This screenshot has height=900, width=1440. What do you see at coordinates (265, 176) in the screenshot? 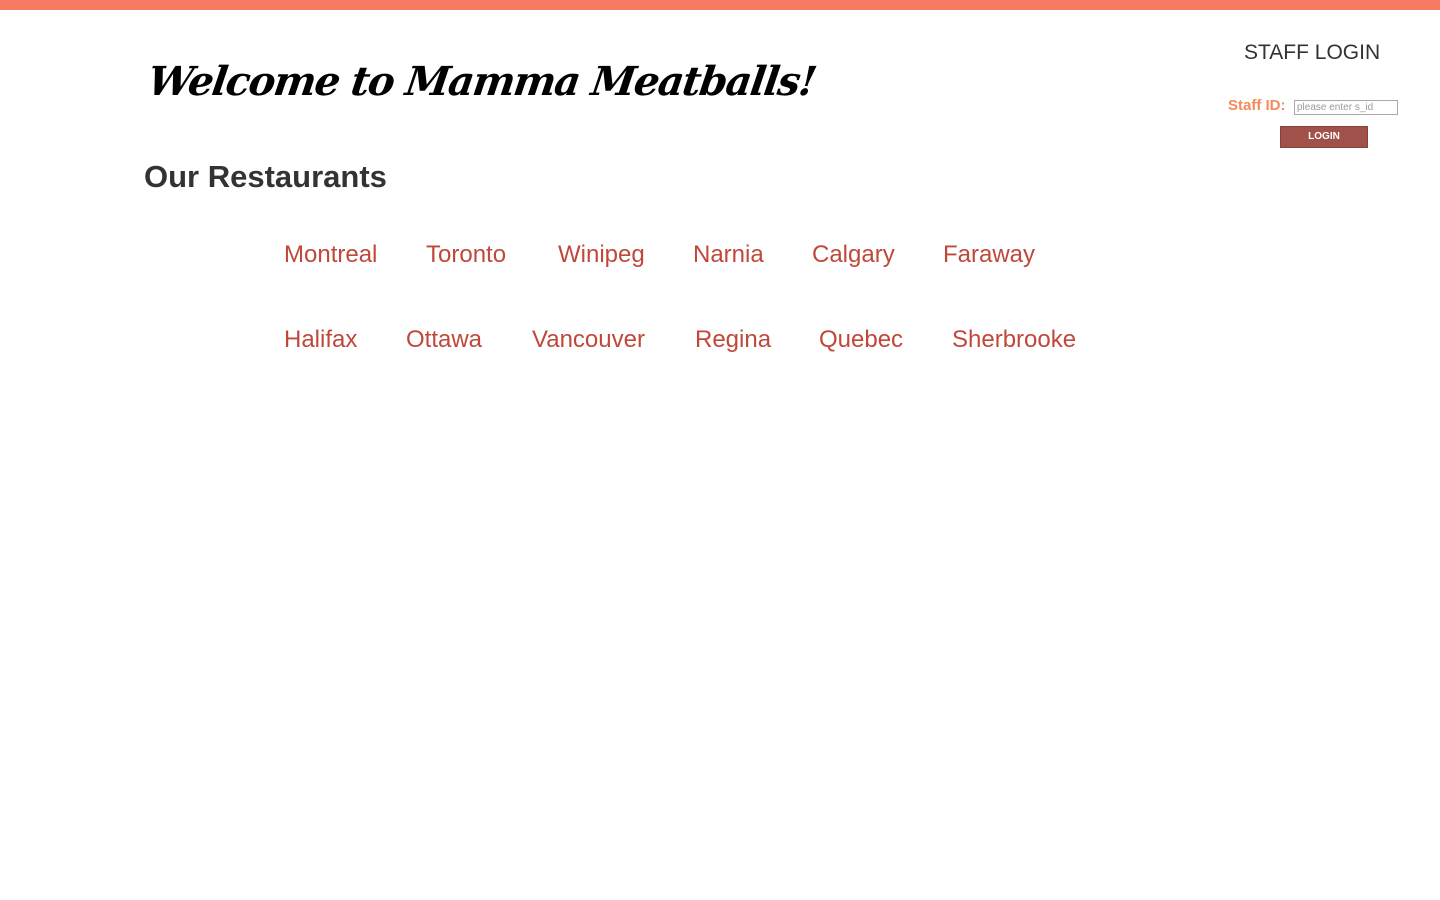
I see `restaurants-section-title: Our Restaurants` at bounding box center [265, 176].